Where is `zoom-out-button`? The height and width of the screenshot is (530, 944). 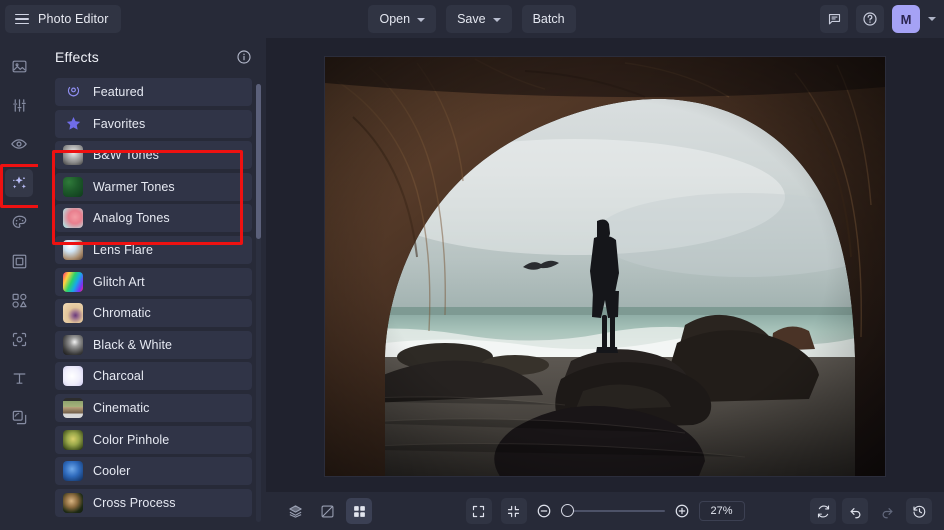
zoom-out-button is located at coordinates (544, 511).